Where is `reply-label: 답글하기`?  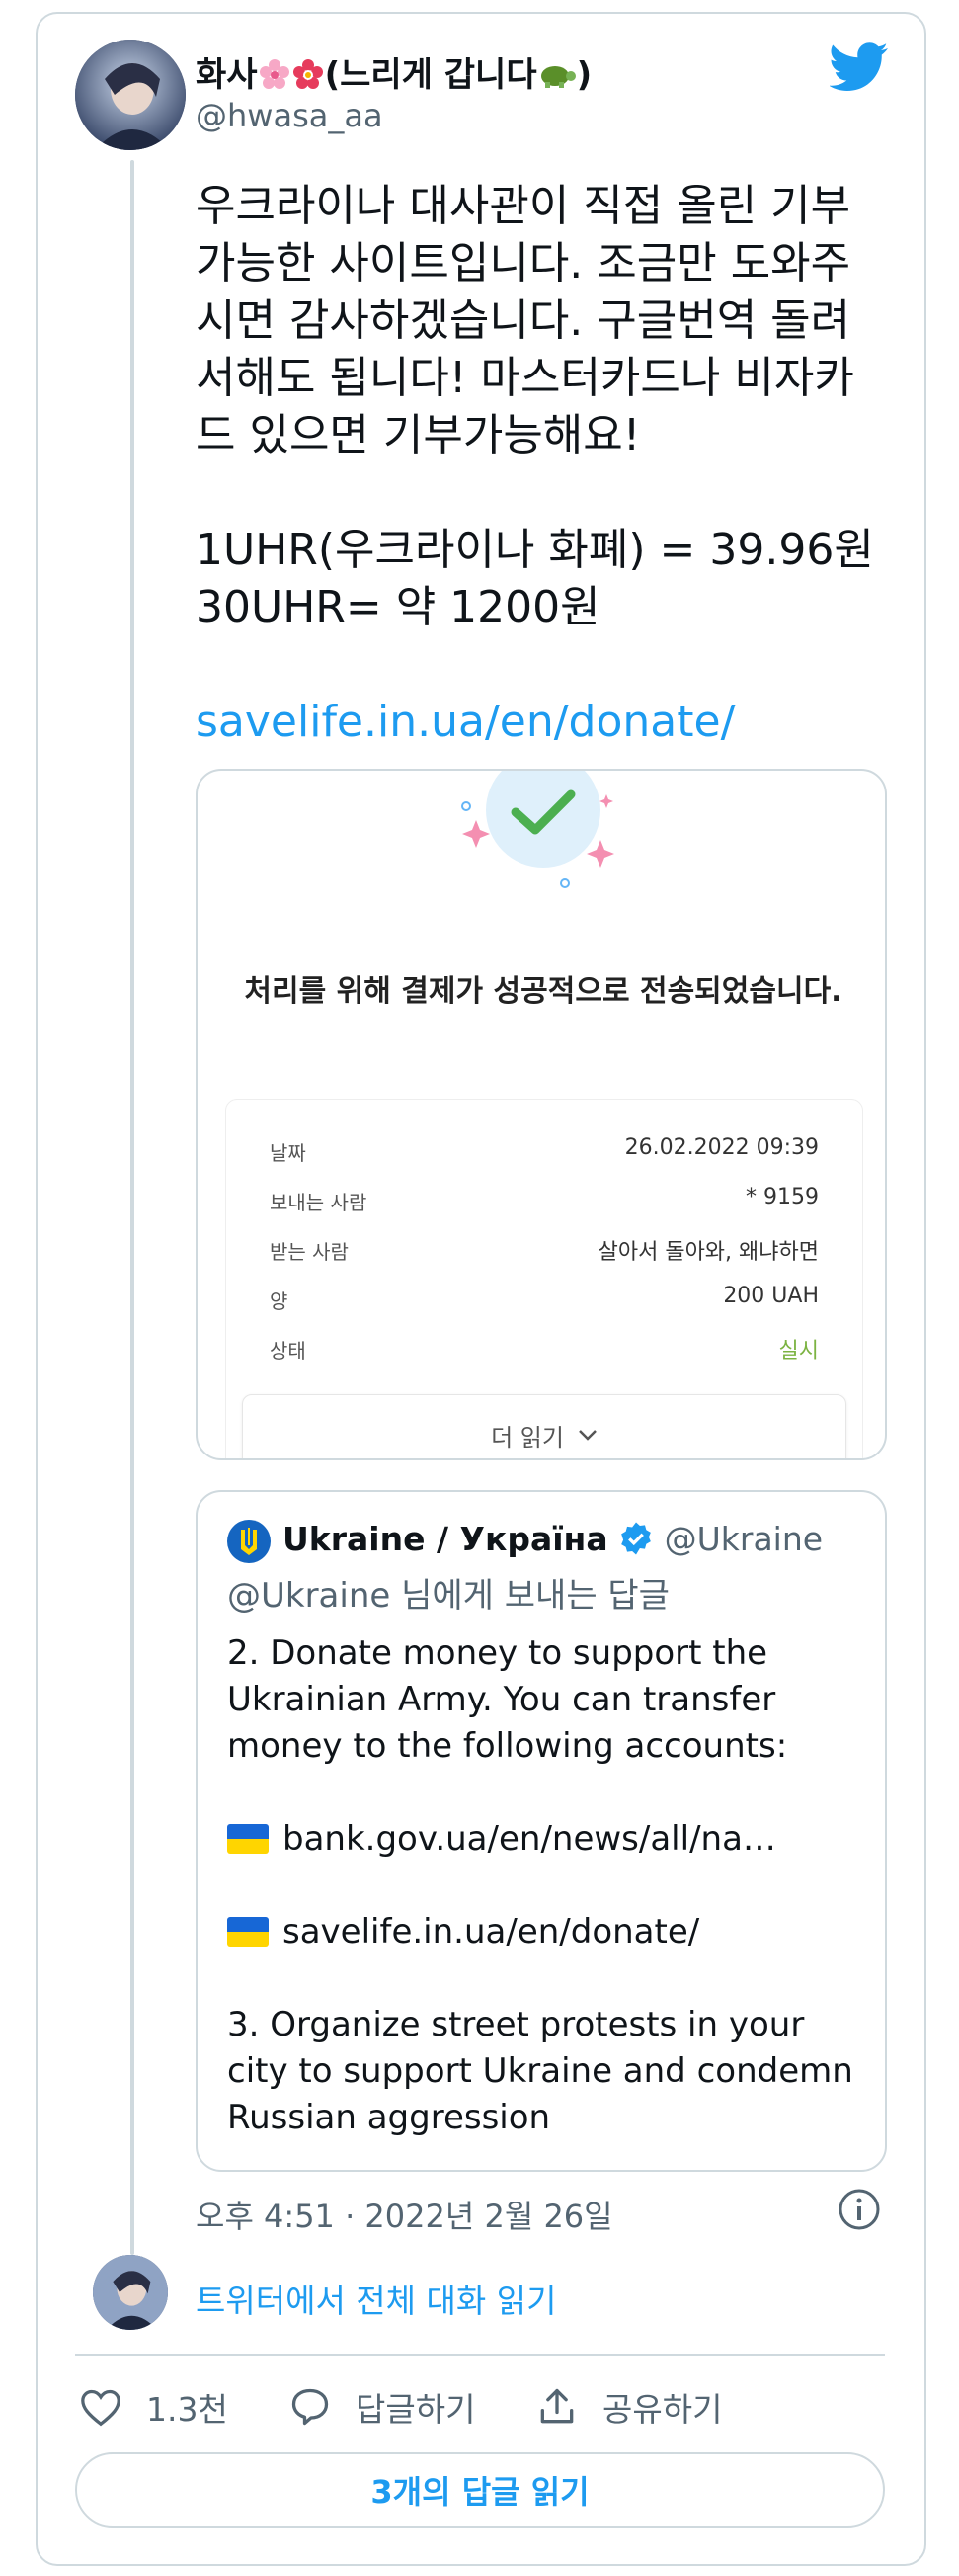
reply-label: 답글하기 is located at coordinates (416, 2409).